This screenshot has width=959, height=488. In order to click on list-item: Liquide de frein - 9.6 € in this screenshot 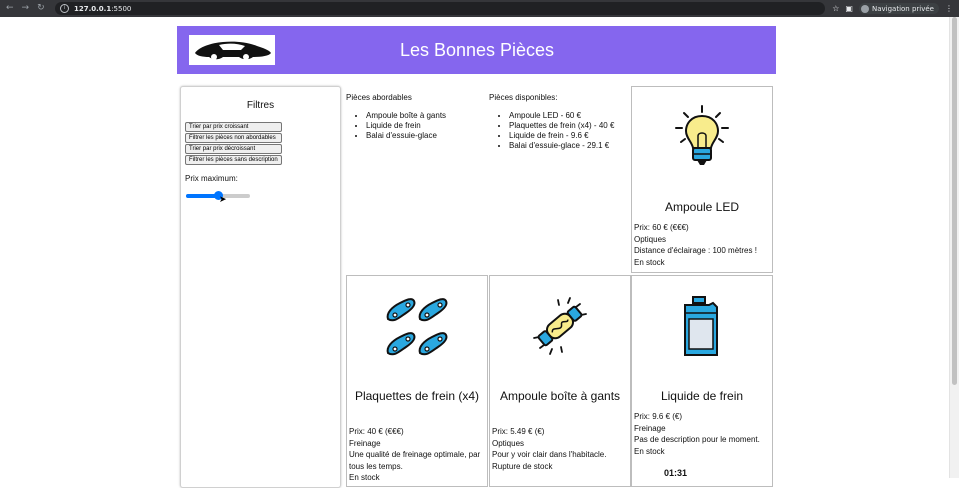, I will do `click(561, 136)`.